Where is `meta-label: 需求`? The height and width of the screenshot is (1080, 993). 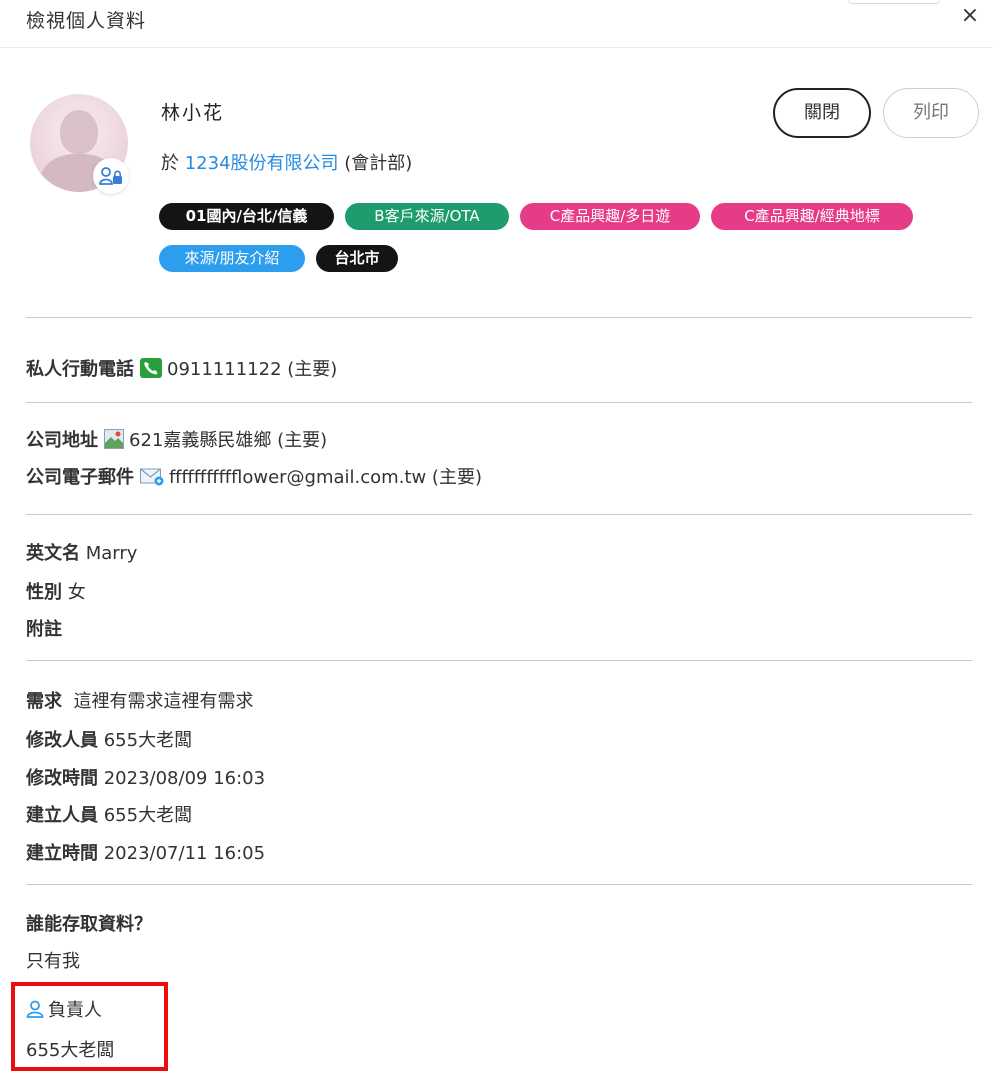 meta-label: 需求 is located at coordinates (44, 701).